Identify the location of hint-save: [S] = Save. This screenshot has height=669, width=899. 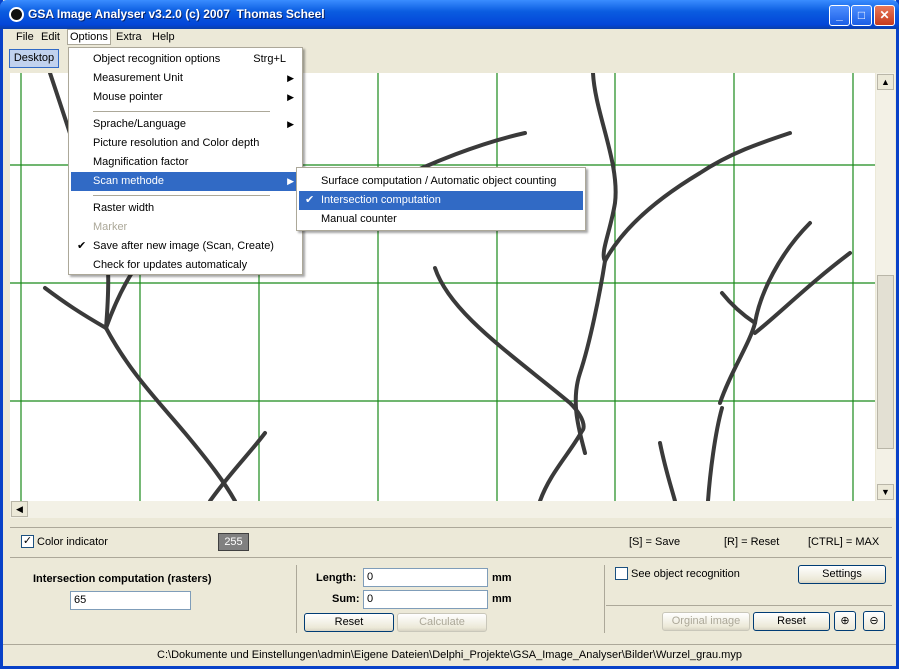
(655, 542).